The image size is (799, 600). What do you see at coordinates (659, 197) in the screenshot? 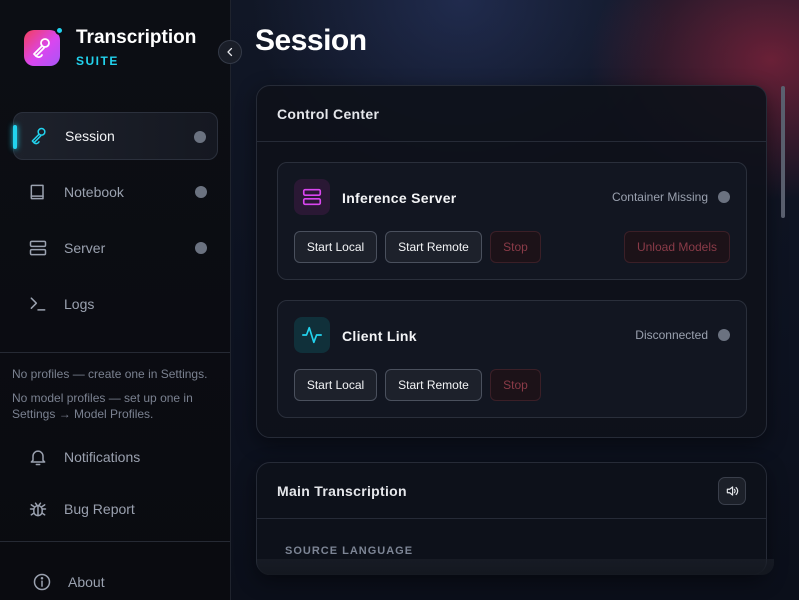
I see `service-status: Container Missing` at bounding box center [659, 197].